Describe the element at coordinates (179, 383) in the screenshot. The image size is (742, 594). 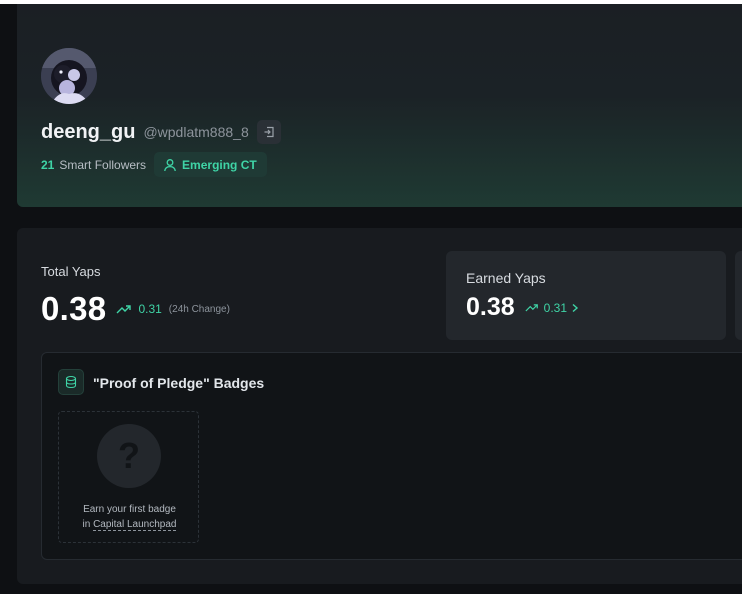
I see `badges-title: "Proof of Pledge" Badges` at that location.